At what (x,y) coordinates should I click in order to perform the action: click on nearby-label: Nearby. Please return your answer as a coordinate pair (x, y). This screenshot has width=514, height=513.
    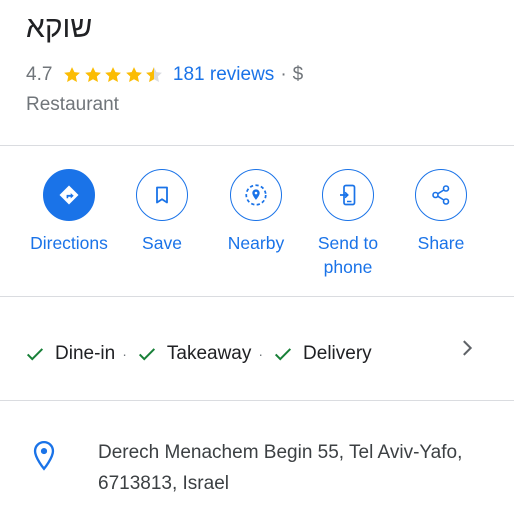
    Looking at the image, I should click on (256, 243).